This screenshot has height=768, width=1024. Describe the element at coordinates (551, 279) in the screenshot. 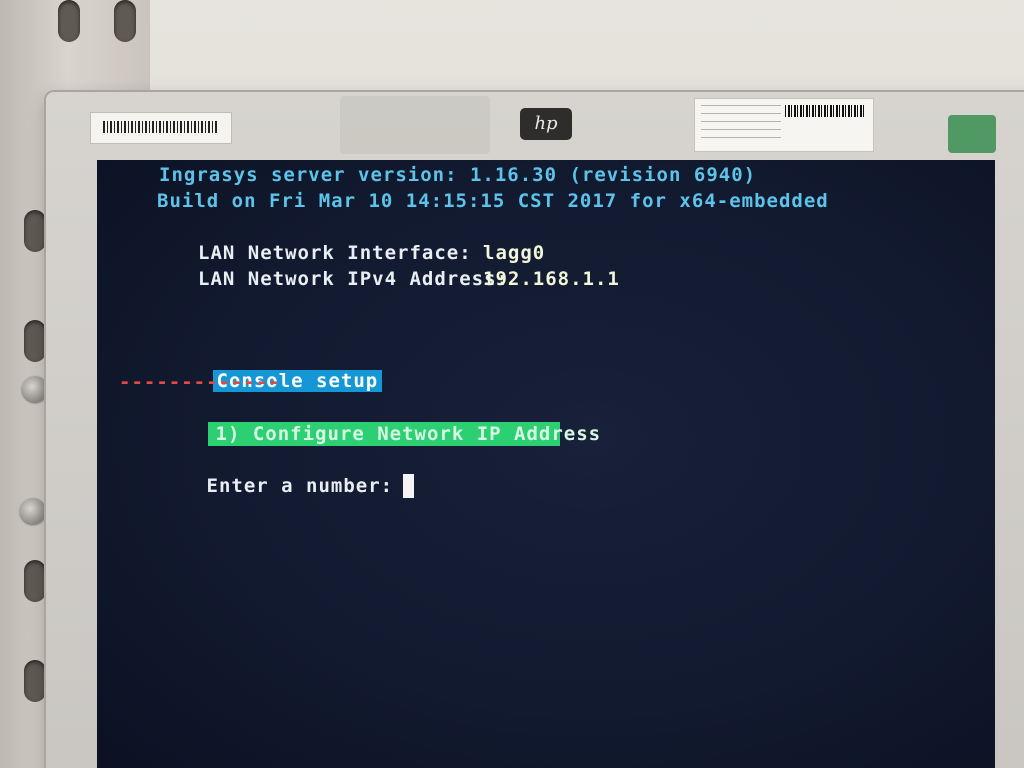

I see `lan-ipv4-value: 192.168.1.1` at that location.